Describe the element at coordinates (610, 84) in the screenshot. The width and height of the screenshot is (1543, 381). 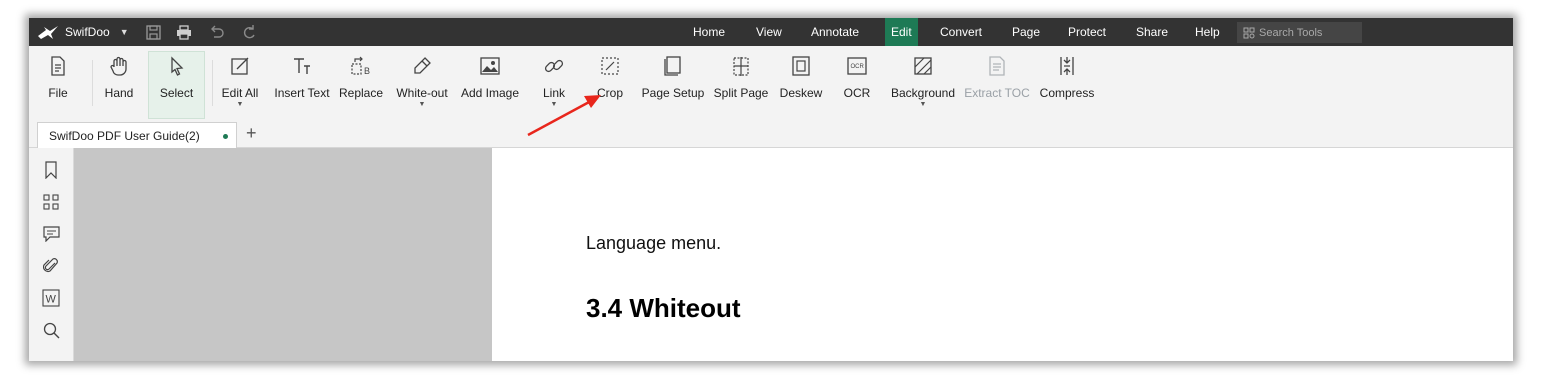
I see `crop-button: Crop` at that location.